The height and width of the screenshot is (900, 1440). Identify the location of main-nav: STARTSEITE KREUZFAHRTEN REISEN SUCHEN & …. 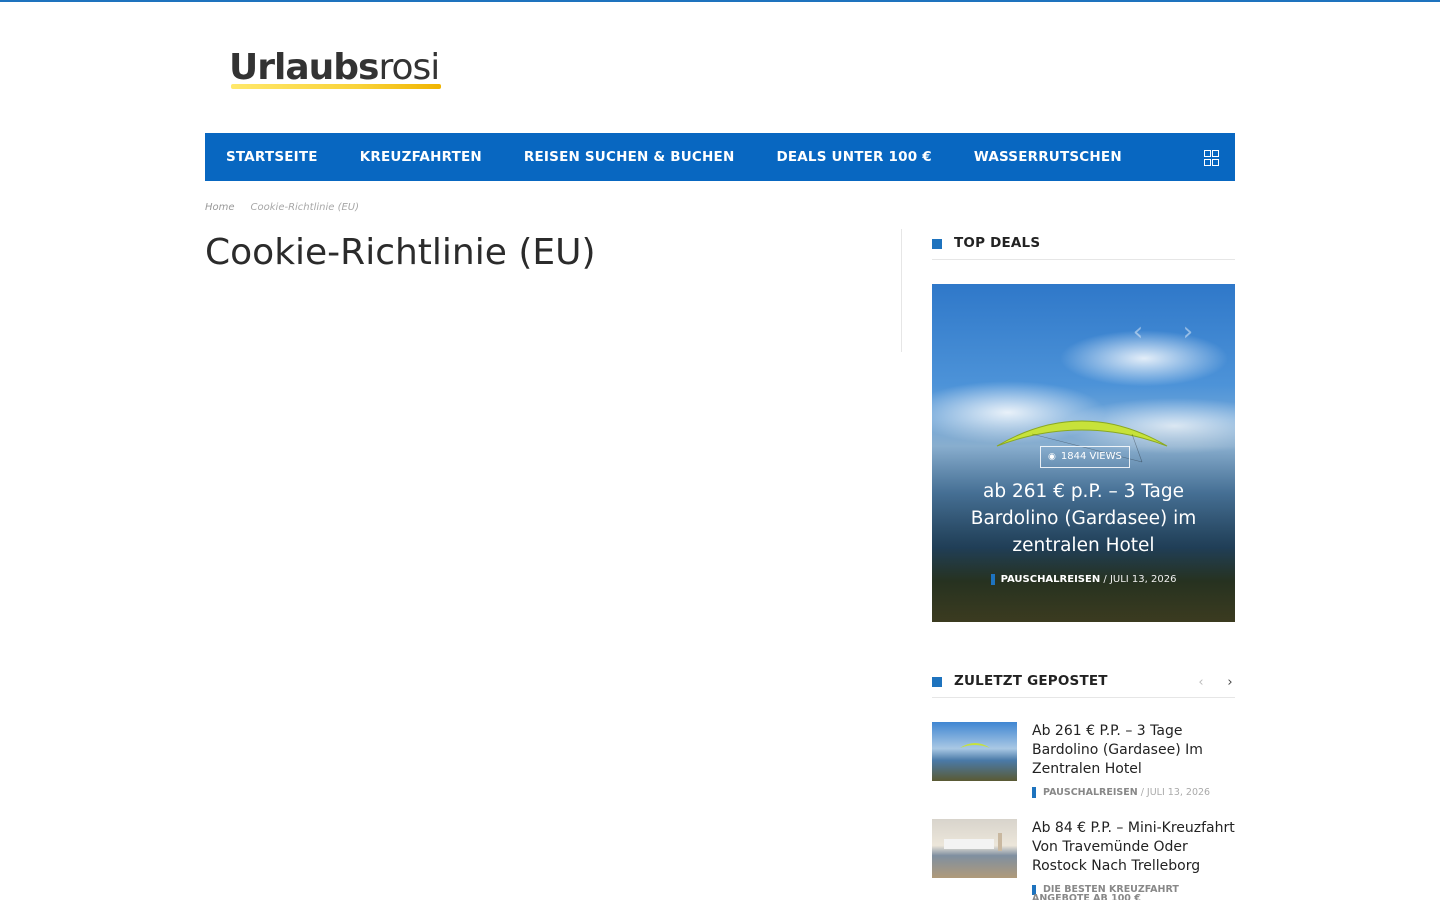
(720, 157).